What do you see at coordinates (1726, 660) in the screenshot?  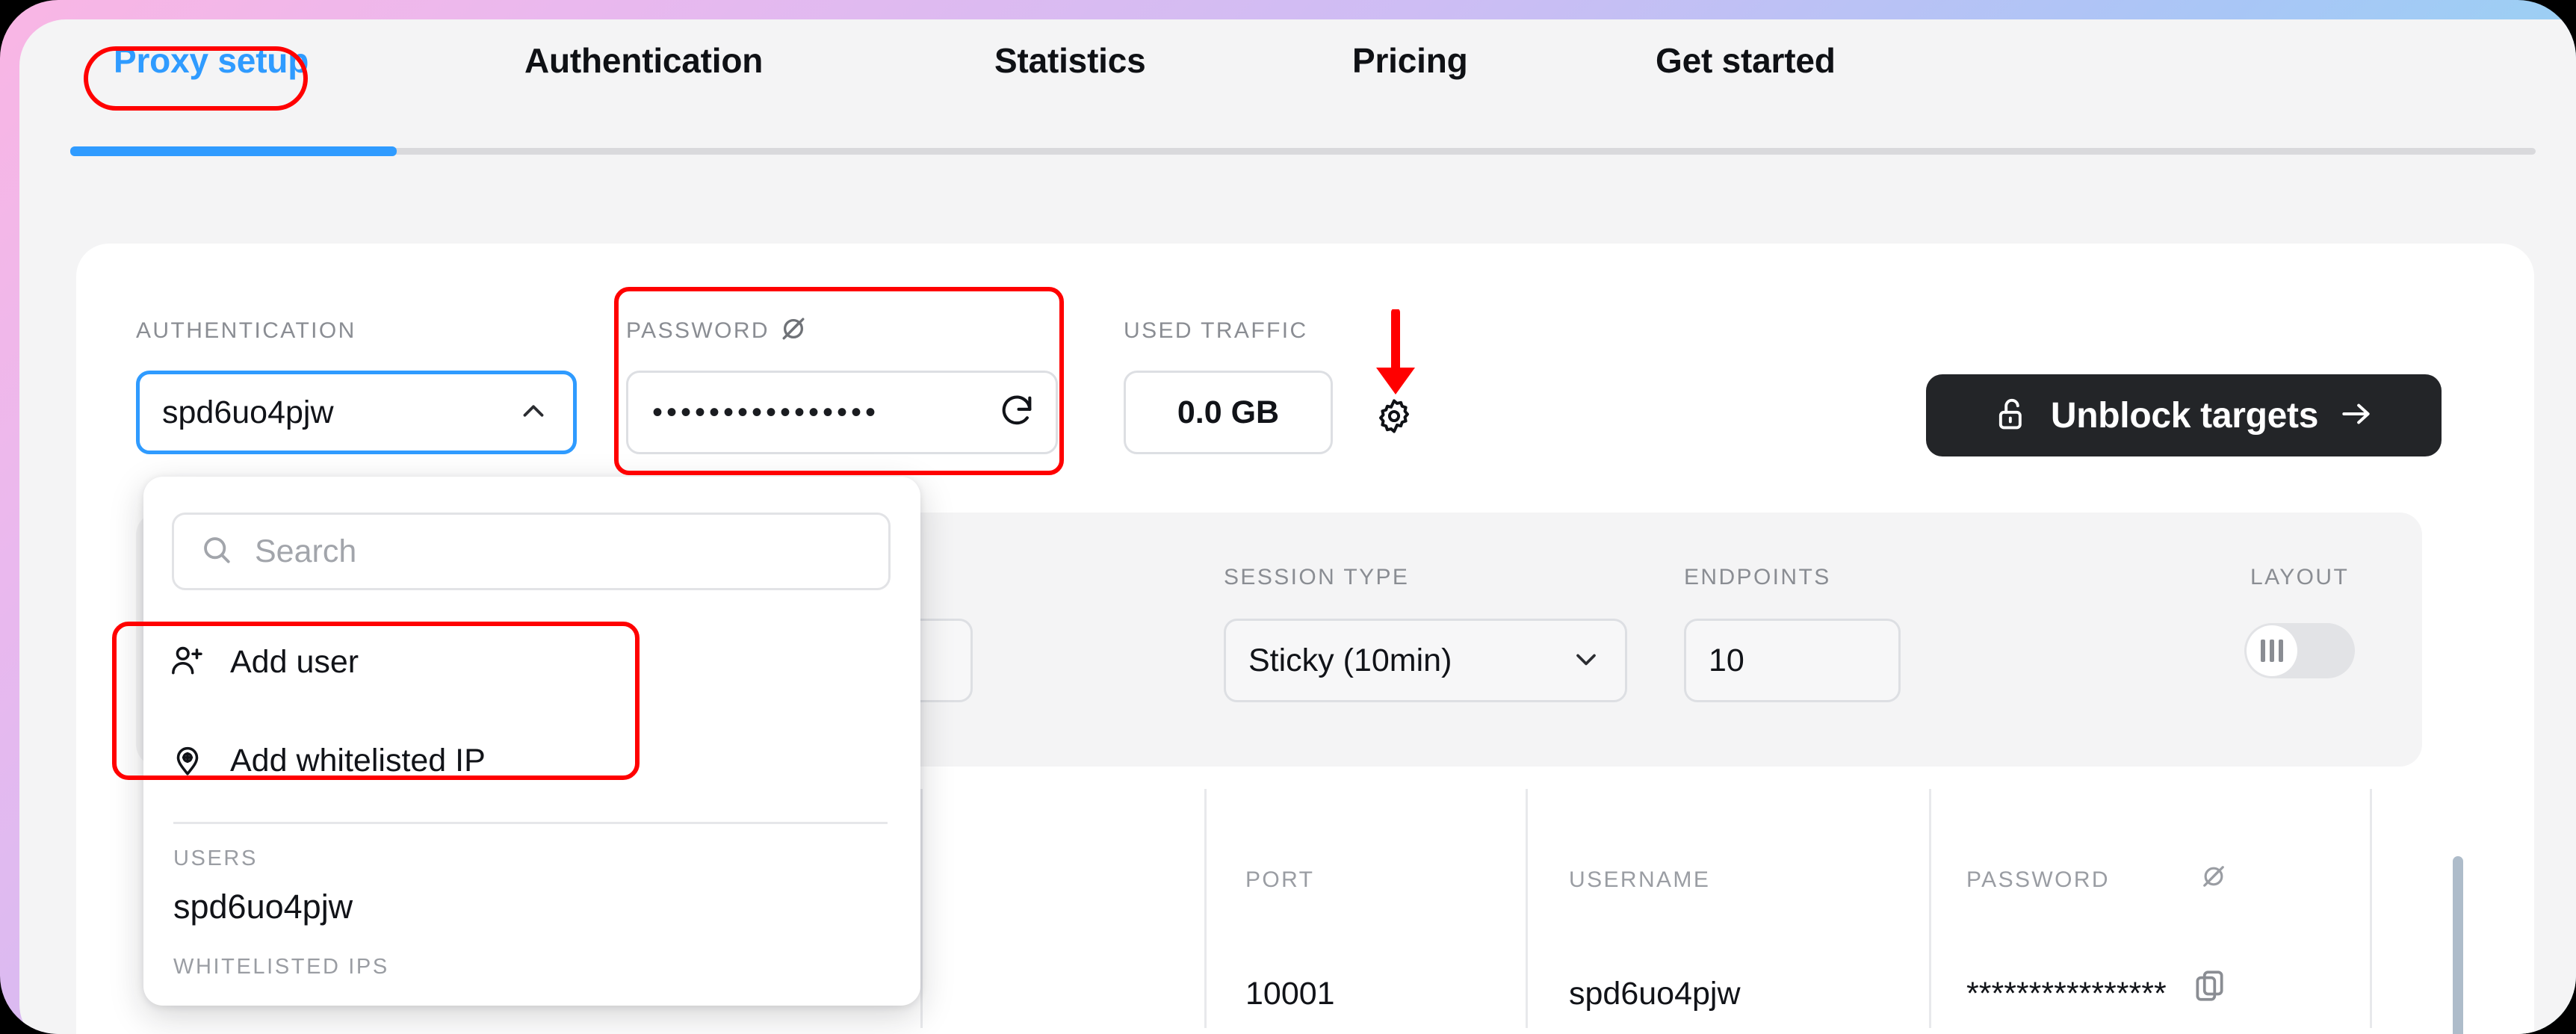 I see `endpoints-value: 10` at bounding box center [1726, 660].